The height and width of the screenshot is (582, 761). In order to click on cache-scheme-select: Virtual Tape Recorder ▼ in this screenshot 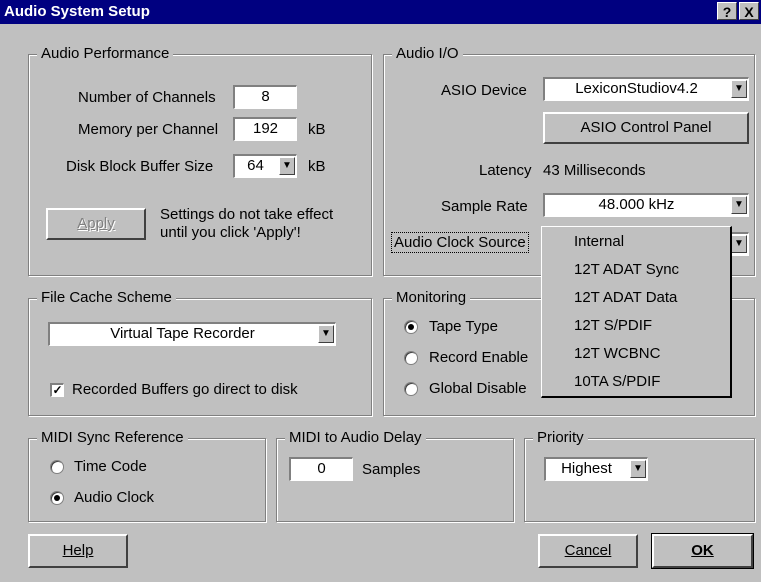, I will do `click(192, 334)`.